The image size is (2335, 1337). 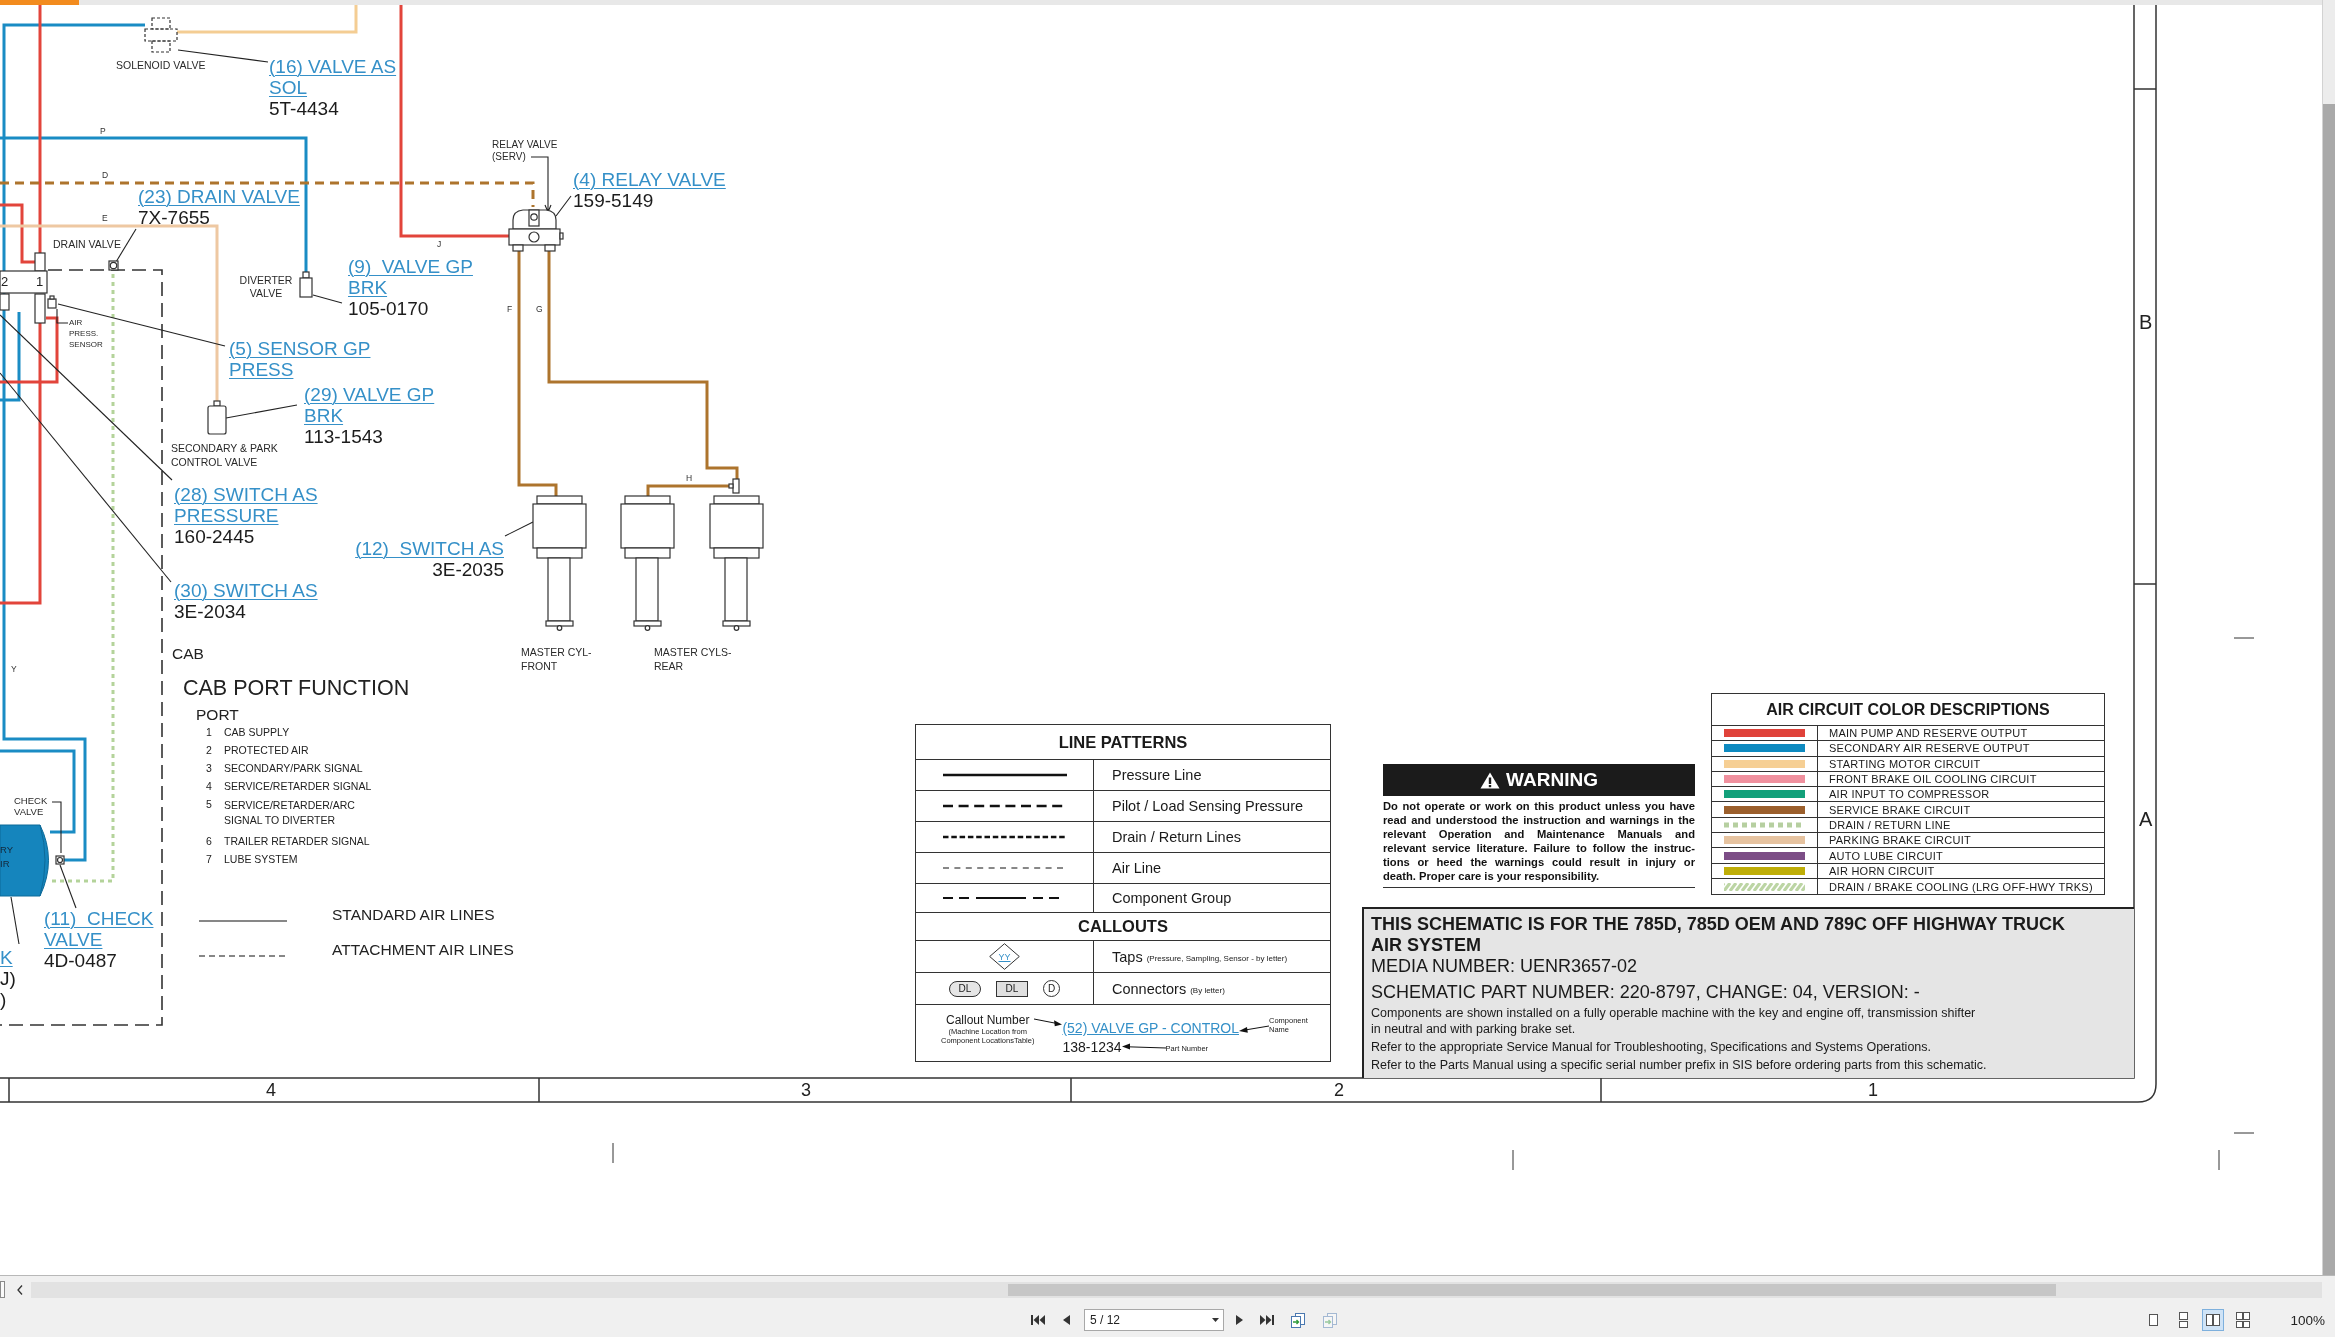 What do you see at coordinates (210, 611) in the screenshot?
I see `part-number: 3E-2034` at bounding box center [210, 611].